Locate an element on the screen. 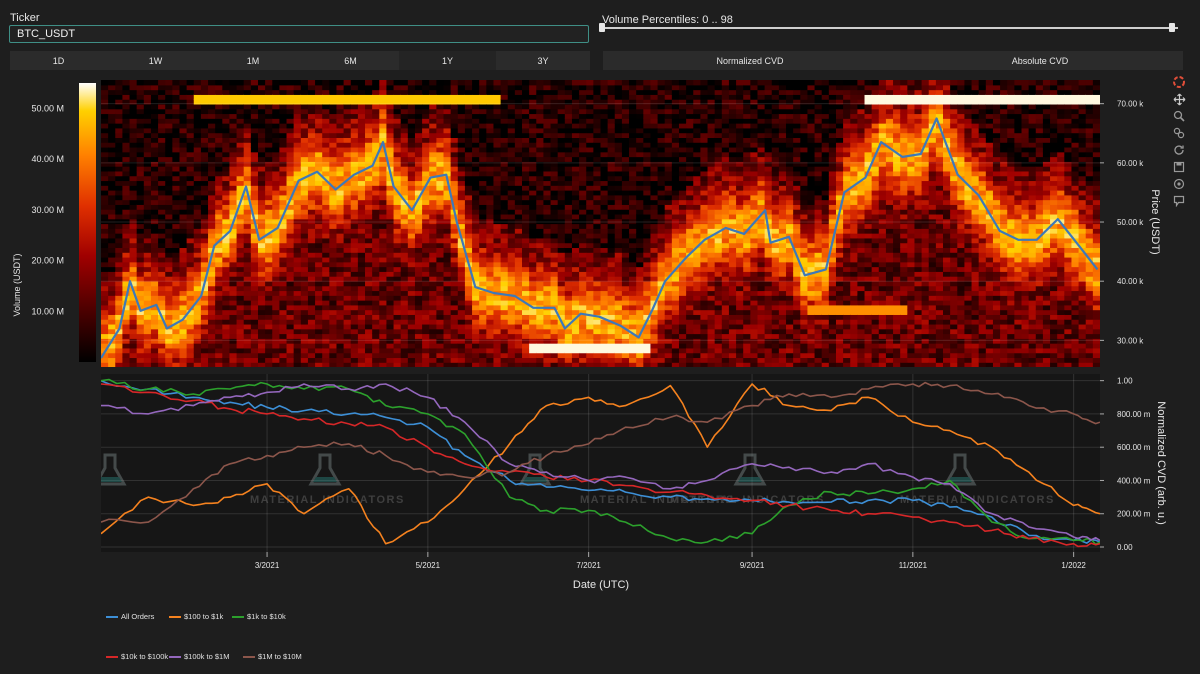 The width and height of the screenshot is (1200, 674). plotly-logo-icon is located at coordinates (1179, 82).